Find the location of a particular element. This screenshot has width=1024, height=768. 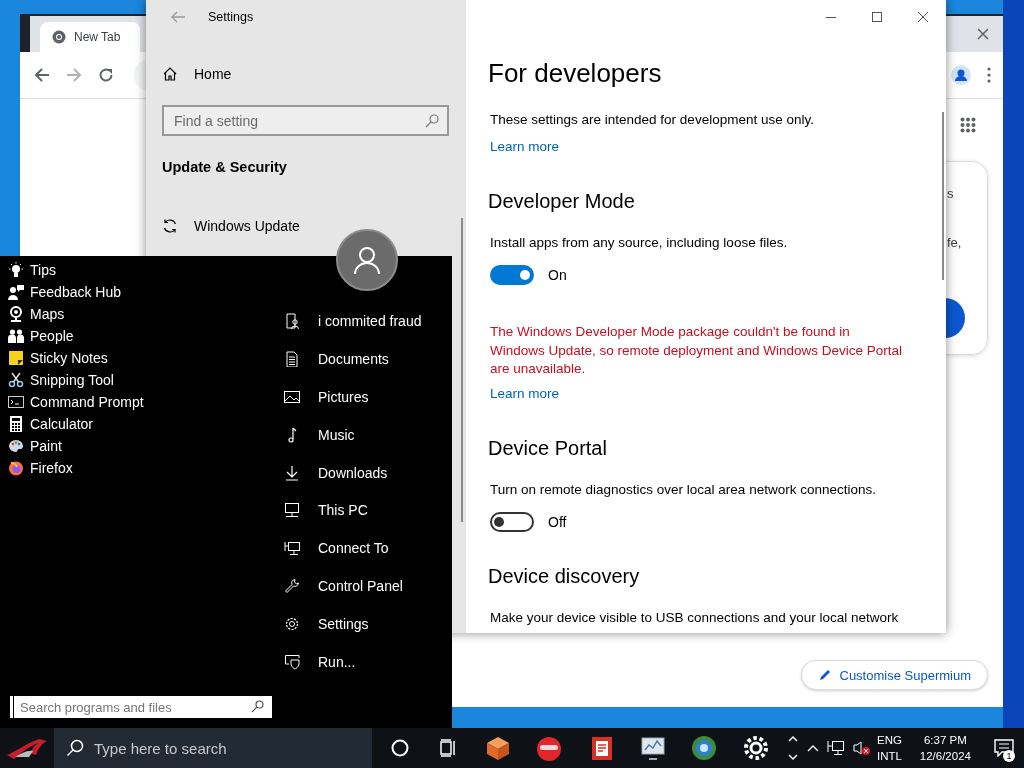

keyboard-layout-text: INTL is located at coordinates (889, 756).